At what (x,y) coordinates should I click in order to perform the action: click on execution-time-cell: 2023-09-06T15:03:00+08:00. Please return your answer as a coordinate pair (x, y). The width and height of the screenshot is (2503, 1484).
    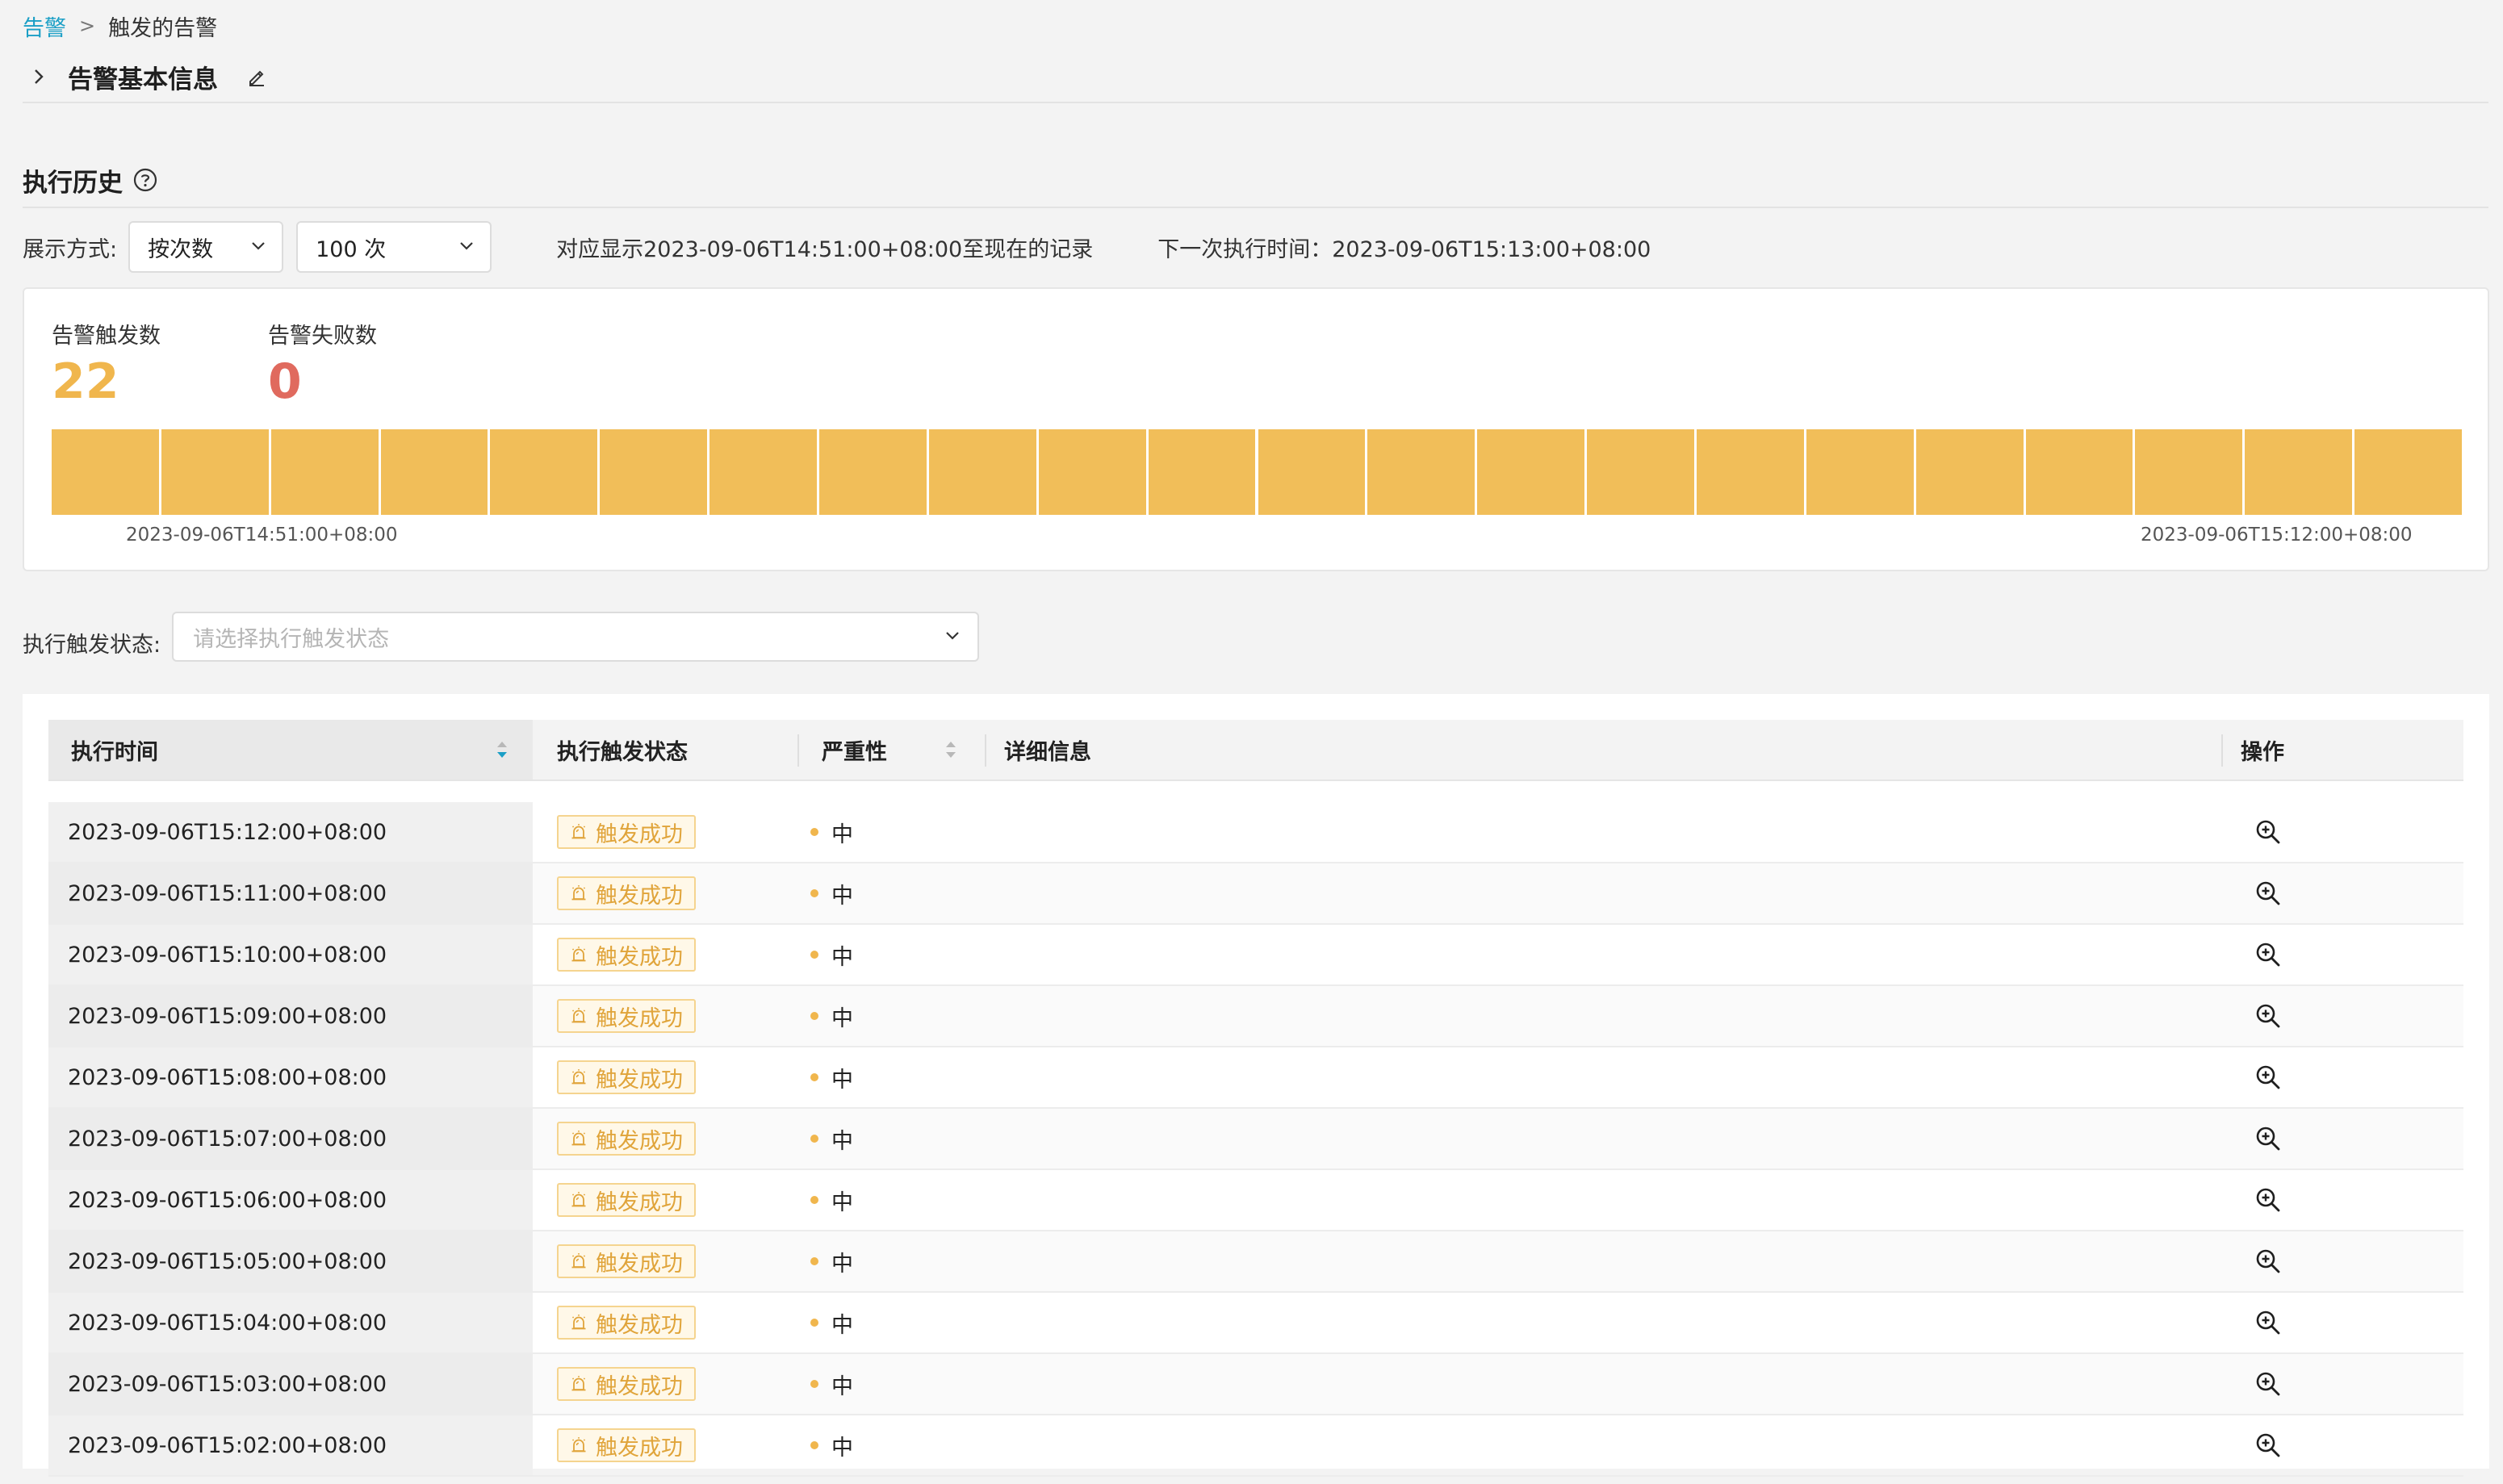
    Looking at the image, I should click on (290, 1384).